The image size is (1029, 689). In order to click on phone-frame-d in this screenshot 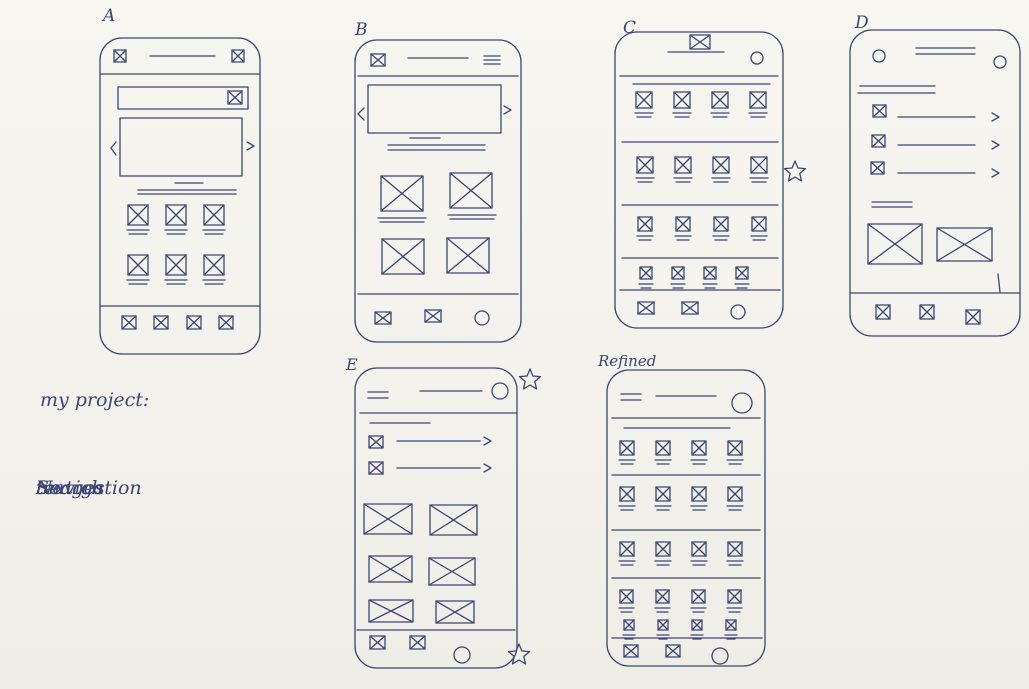, I will do `click(935, 183)`.